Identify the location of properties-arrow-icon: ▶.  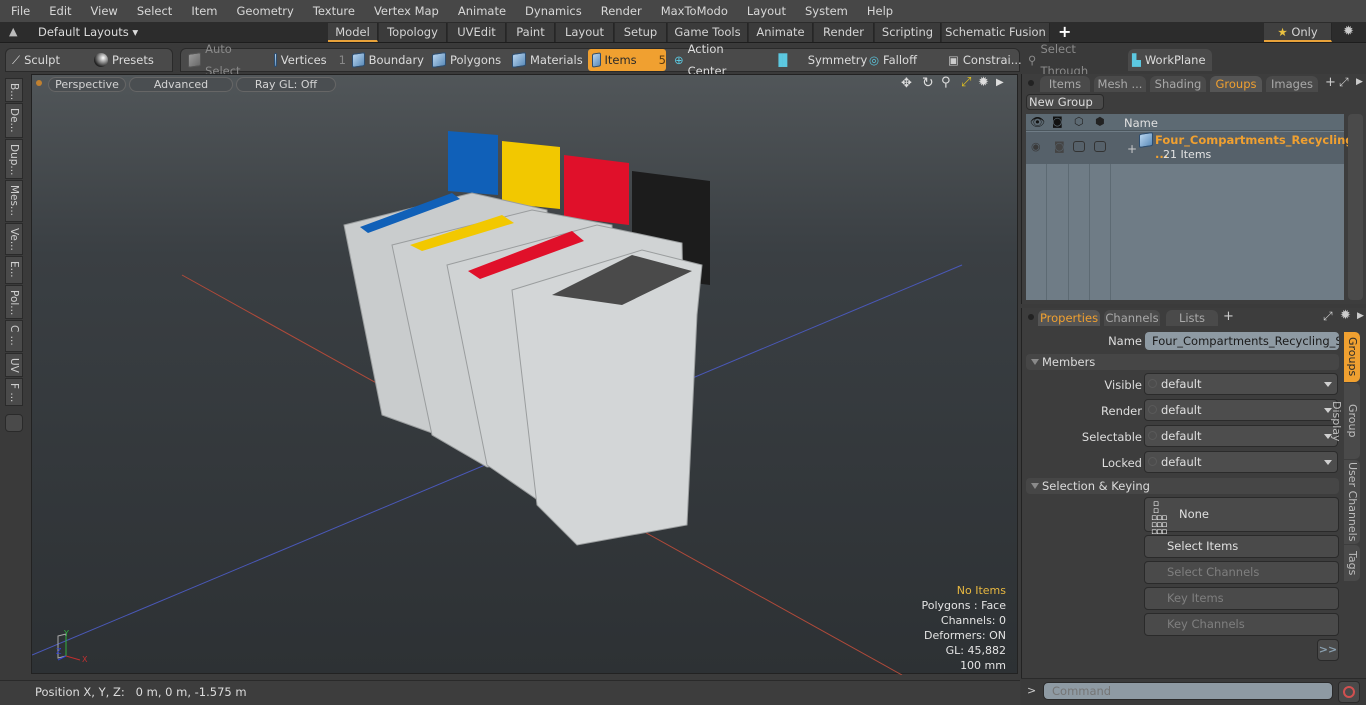
(1360, 316).